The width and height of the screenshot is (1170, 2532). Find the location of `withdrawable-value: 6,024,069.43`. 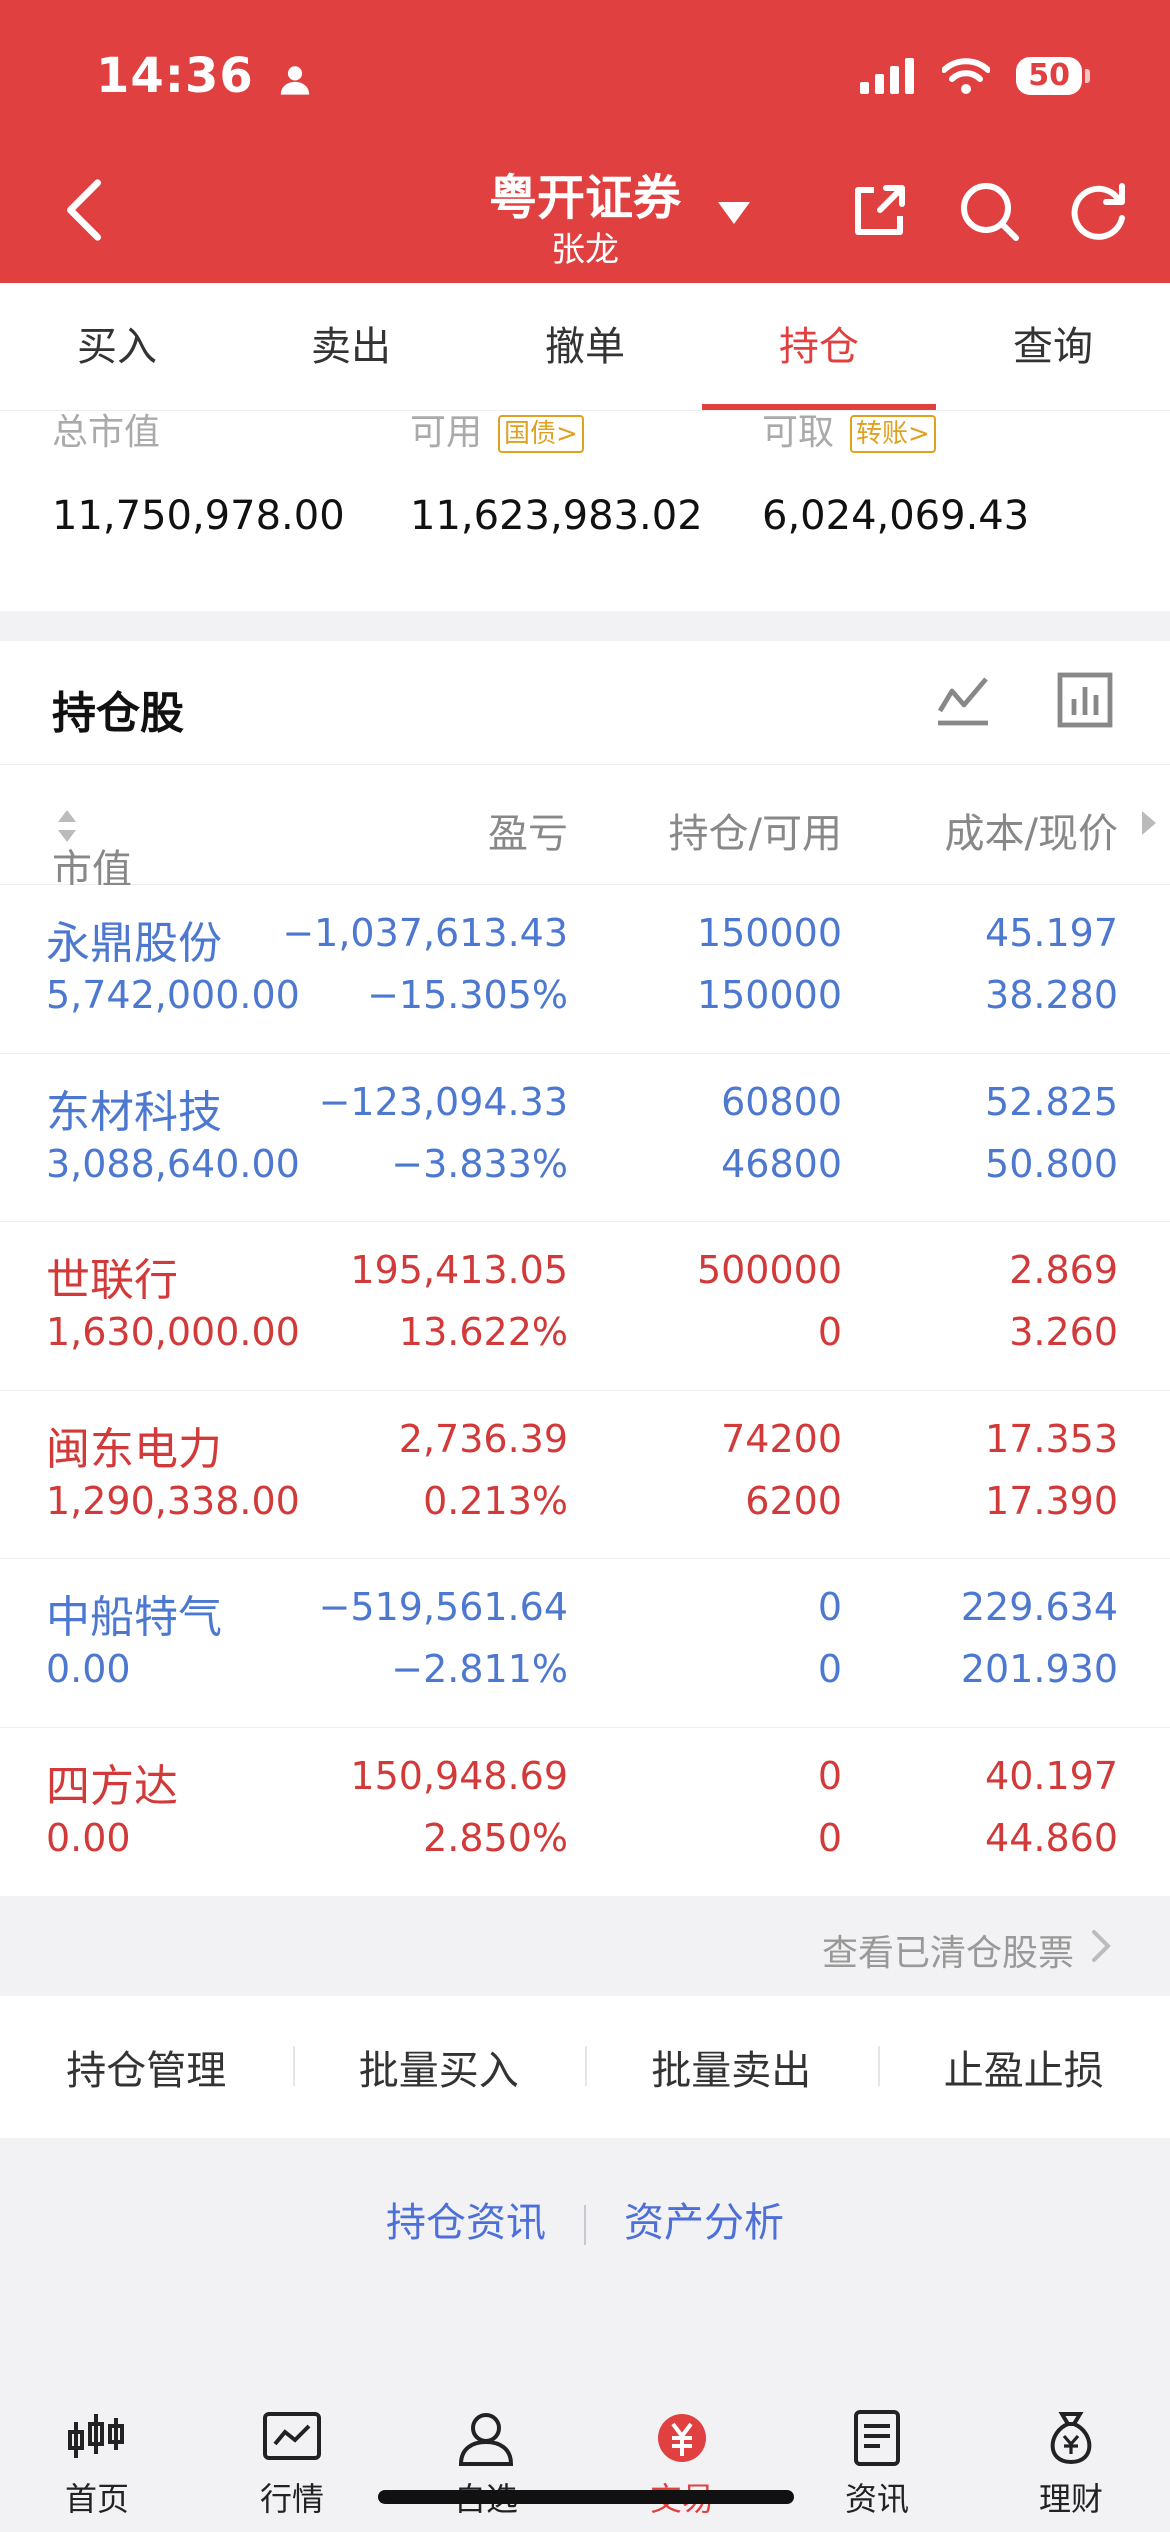

withdrawable-value: 6,024,069.43 is located at coordinates (896, 516).